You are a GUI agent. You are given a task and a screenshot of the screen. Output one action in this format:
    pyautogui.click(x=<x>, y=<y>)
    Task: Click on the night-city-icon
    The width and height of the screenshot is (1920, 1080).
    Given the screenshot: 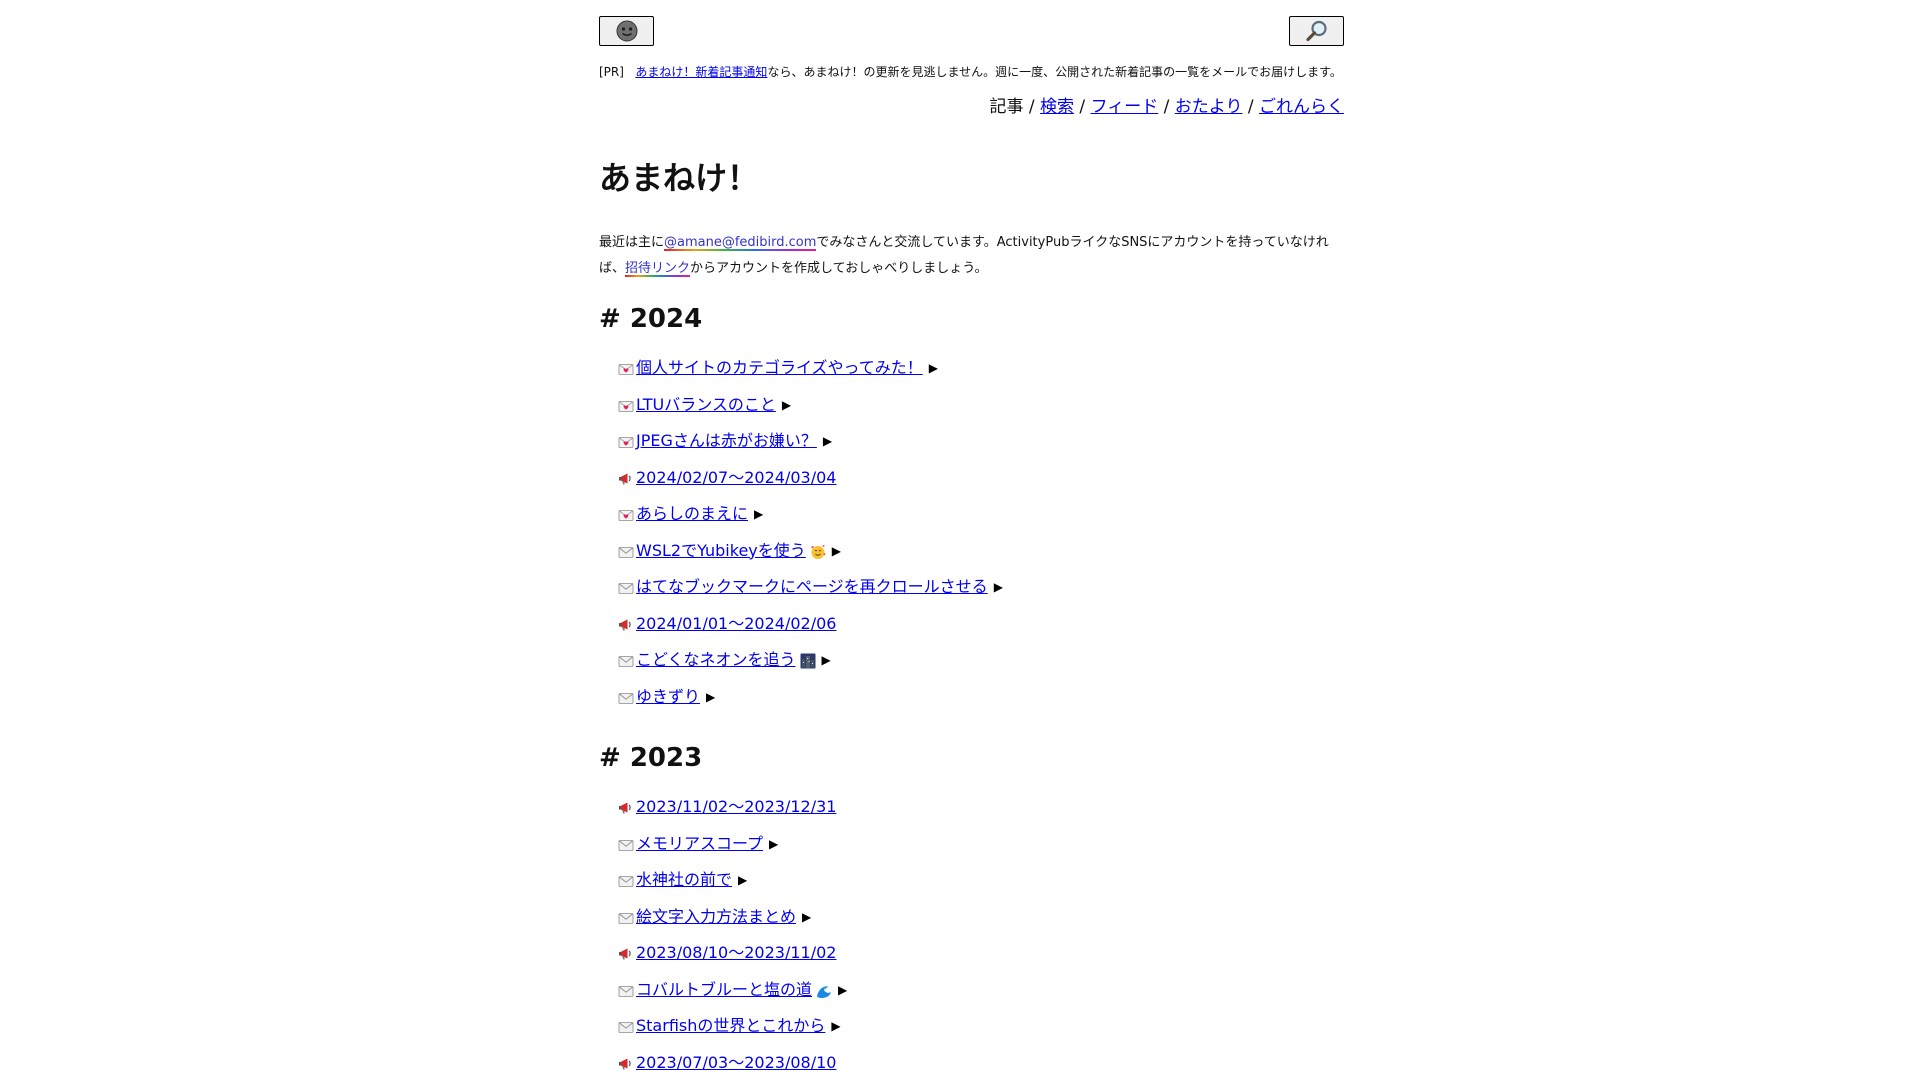 What is the action you would take?
    pyautogui.click(x=808, y=660)
    